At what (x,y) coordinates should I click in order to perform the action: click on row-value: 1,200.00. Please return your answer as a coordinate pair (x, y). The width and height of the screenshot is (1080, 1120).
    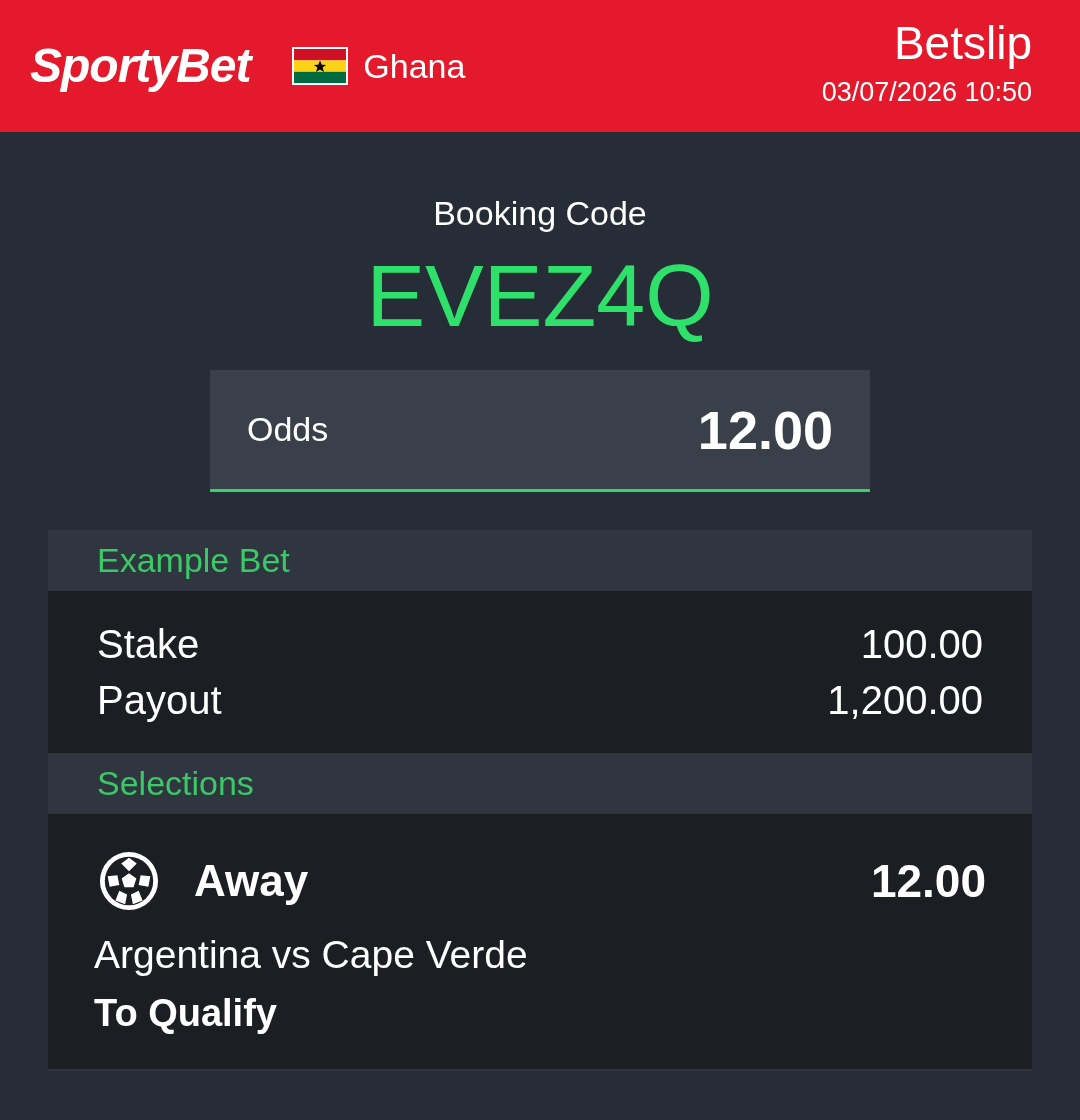
    Looking at the image, I should click on (905, 700).